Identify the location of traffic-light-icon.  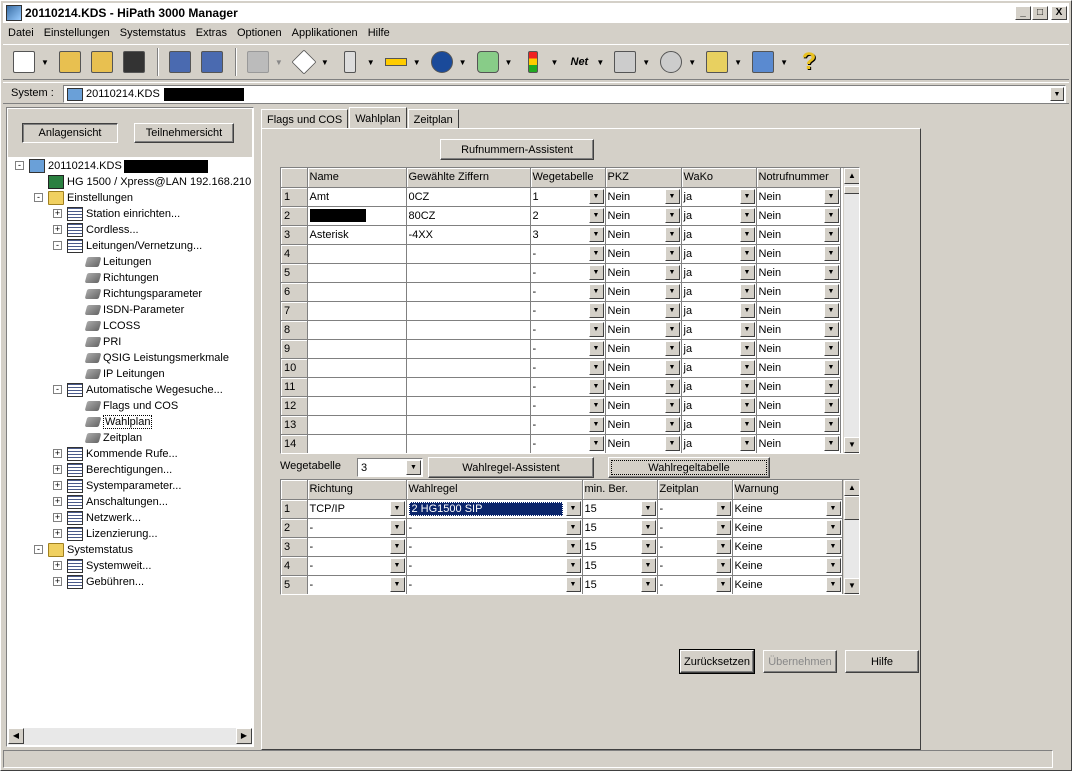
(533, 62).